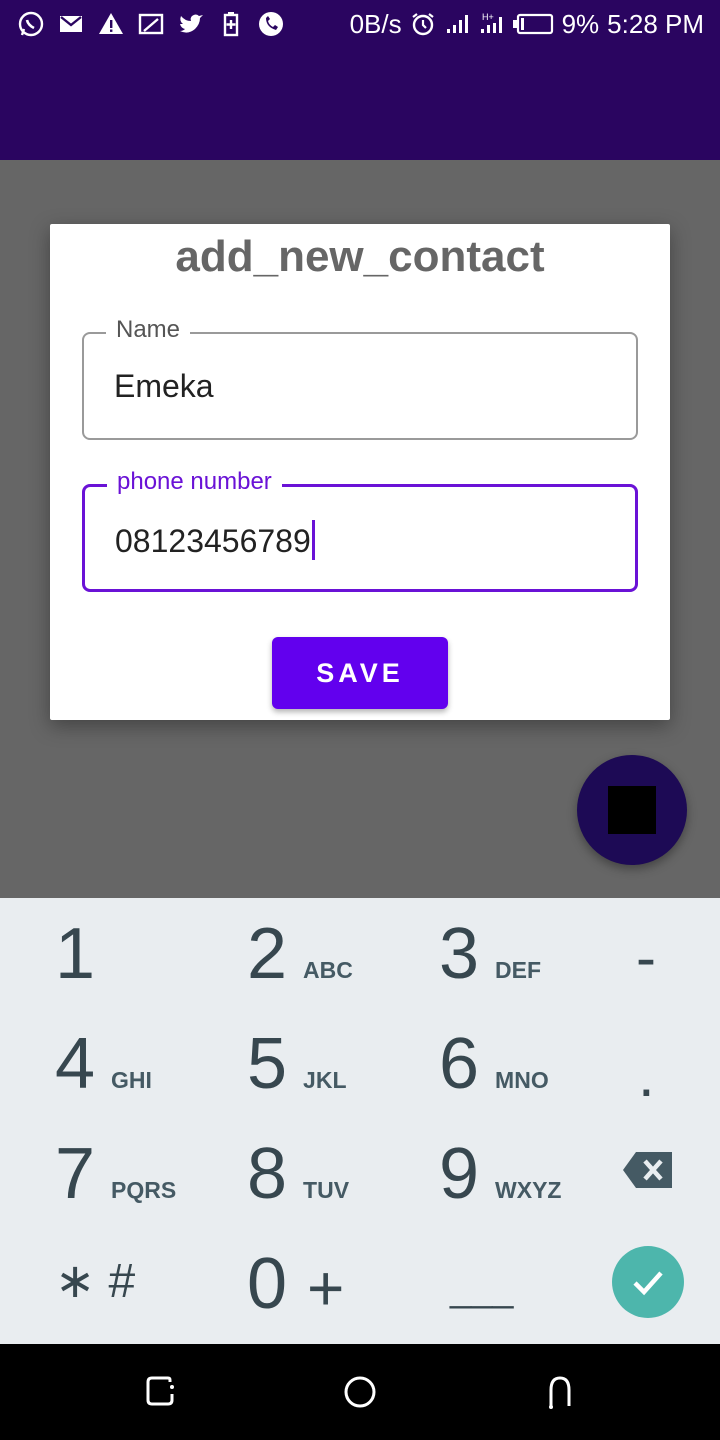  Describe the element at coordinates (271, 24) in the screenshot. I see `phone-call-icon` at that location.